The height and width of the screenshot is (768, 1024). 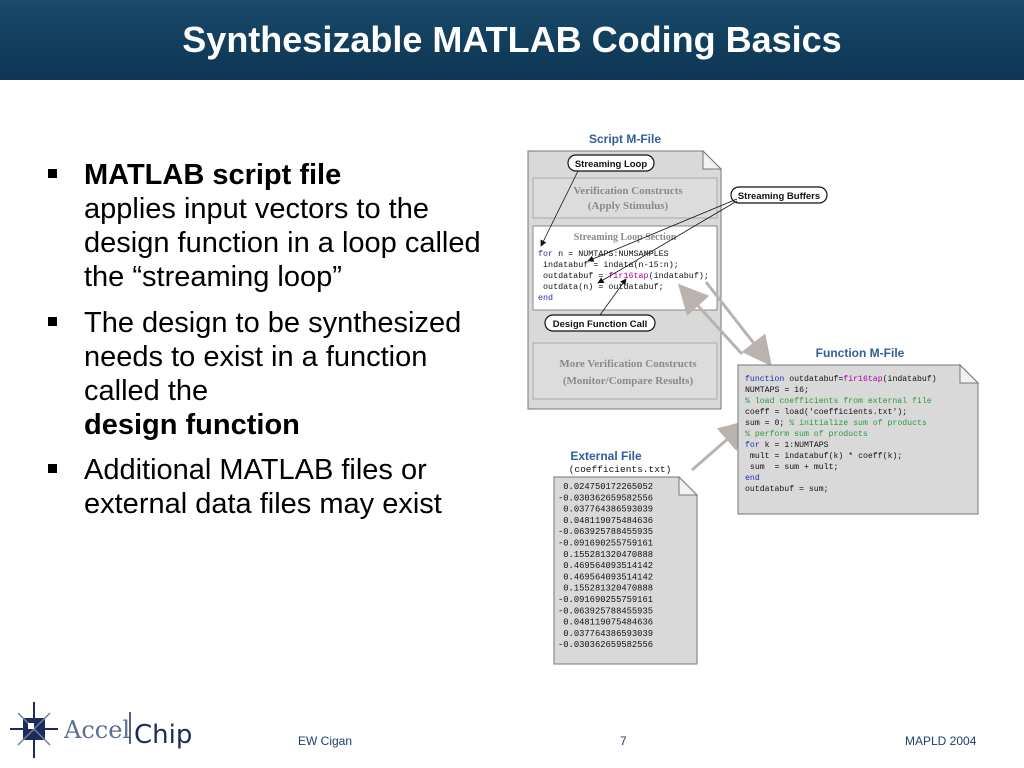 What do you see at coordinates (838, 401) in the screenshot?
I see `code-line: % load coefficients from external file` at bounding box center [838, 401].